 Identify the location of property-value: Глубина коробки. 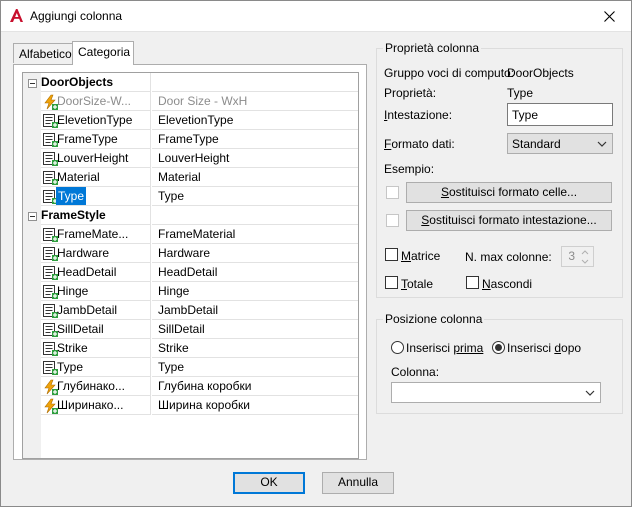
(255, 386).